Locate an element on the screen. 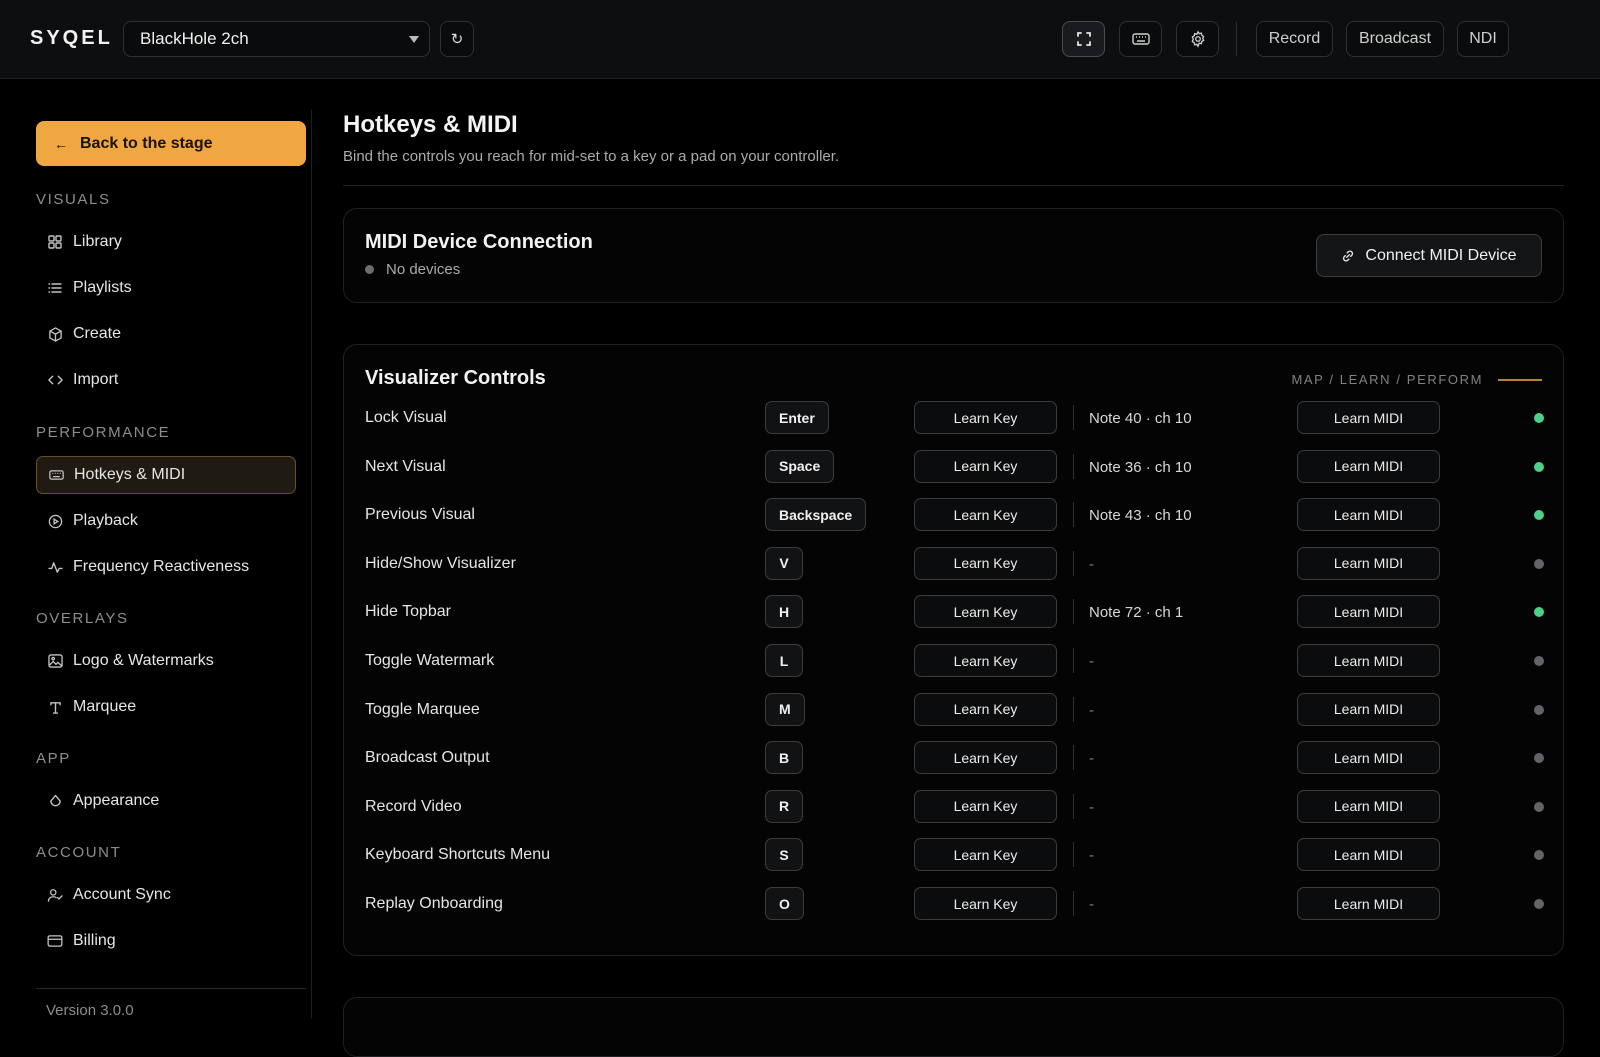 Image resolution: width=1600 pixels, height=1057 pixels. audio-device-select: BlackHole 2ch is located at coordinates (276, 39).